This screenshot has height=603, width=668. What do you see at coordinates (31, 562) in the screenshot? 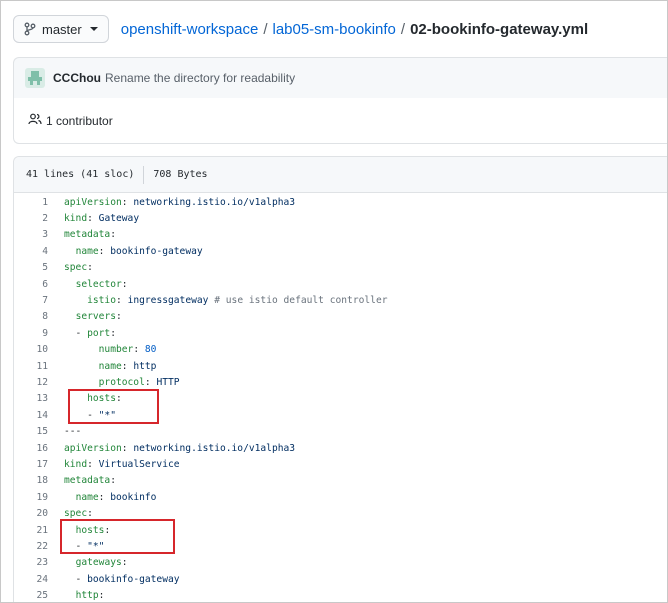
I see `line-number: 23` at bounding box center [31, 562].